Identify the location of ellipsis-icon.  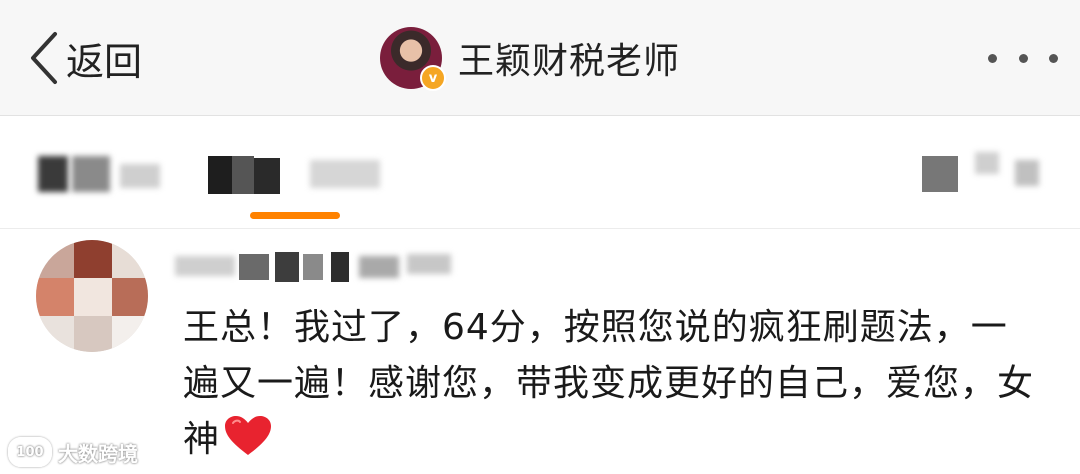
(992, 58).